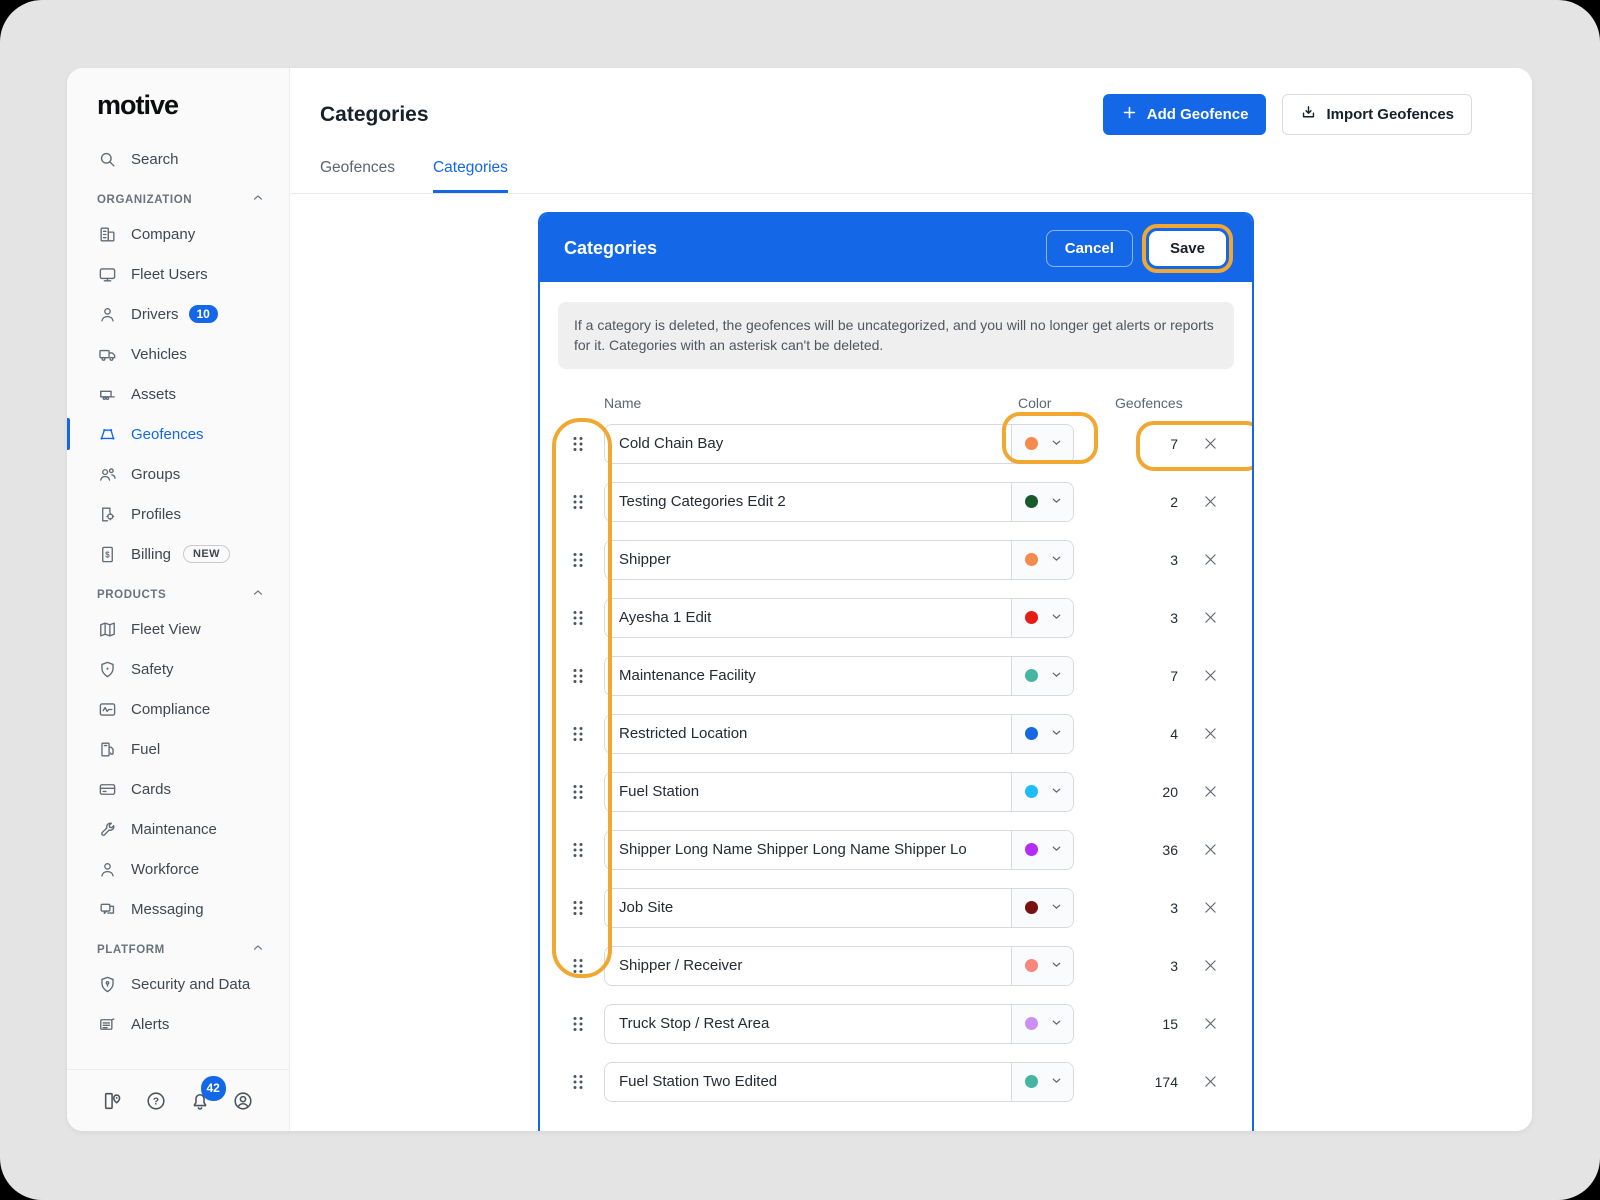 The height and width of the screenshot is (1200, 1600). What do you see at coordinates (156, 1101) in the screenshot?
I see `help-icon: ?` at bounding box center [156, 1101].